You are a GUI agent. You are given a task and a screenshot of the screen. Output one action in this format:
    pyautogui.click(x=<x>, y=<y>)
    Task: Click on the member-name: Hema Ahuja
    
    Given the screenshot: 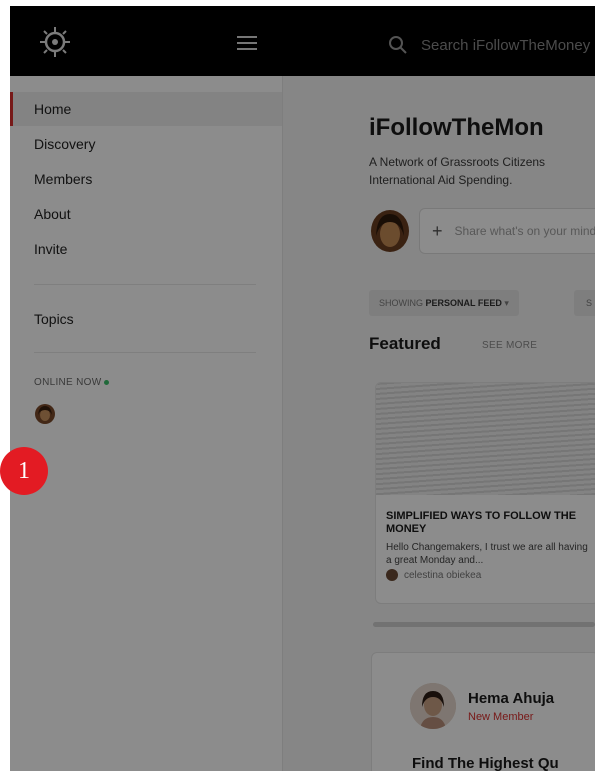 What is the action you would take?
    pyautogui.click(x=511, y=698)
    